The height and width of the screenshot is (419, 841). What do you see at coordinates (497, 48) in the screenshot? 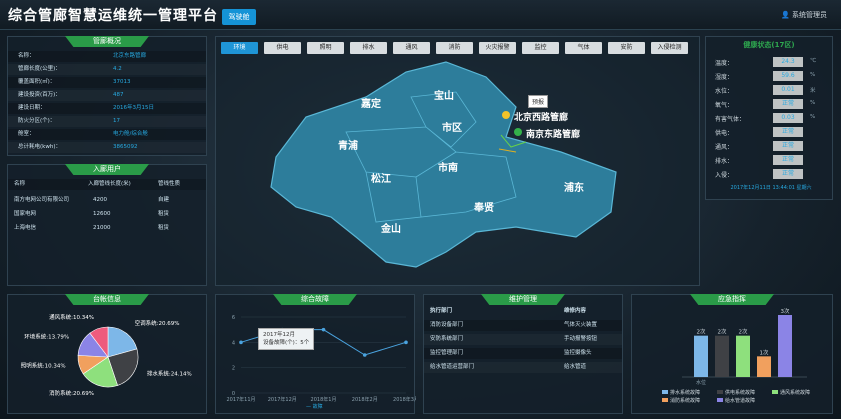
I see `map-tab: 火灾报警` at bounding box center [497, 48].